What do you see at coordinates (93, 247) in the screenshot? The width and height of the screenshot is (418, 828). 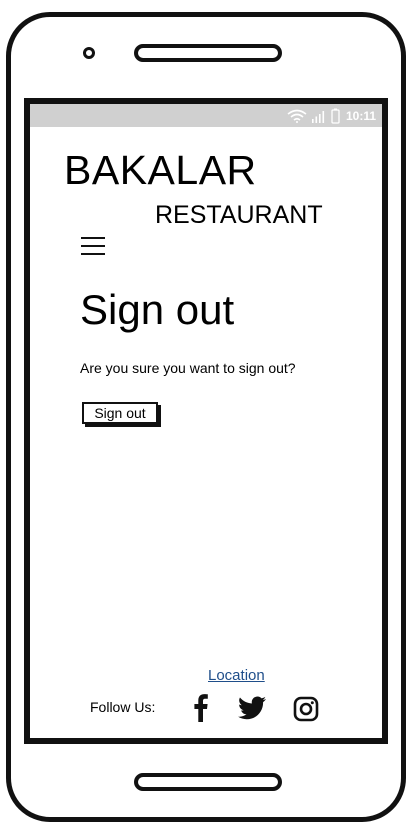 I see `hamburger-menu-icon` at bounding box center [93, 247].